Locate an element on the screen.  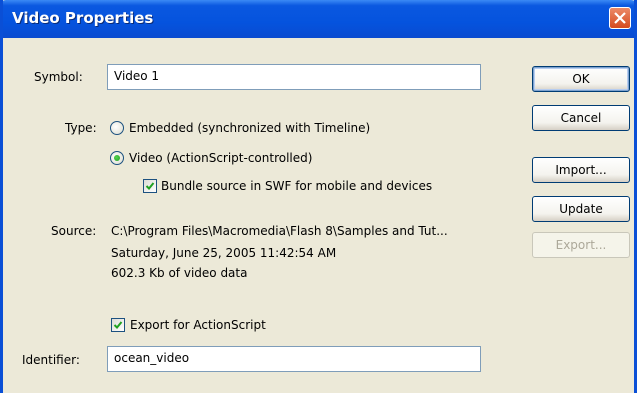
export-checkbox is located at coordinates (118, 325).